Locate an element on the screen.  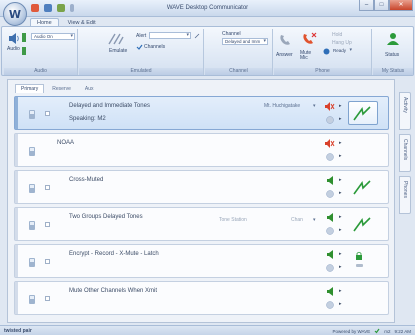
application-menu-button: W is located at coordinates (15, 14).